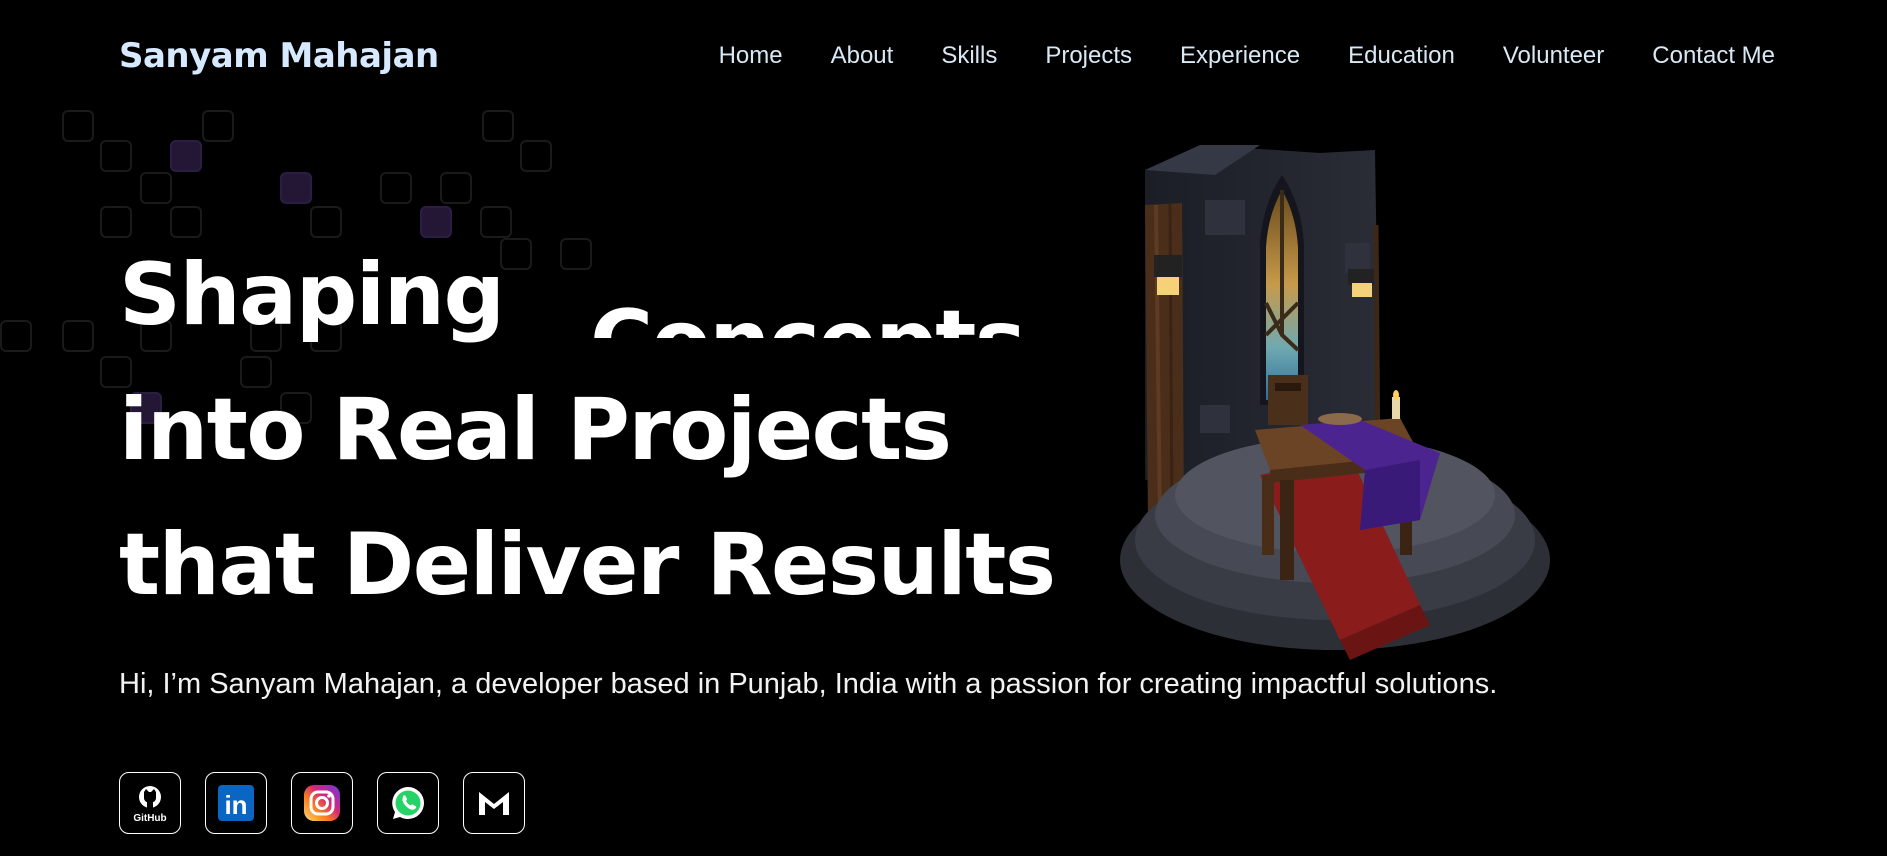 This screenshot has height=856, width=1887. What do you see at coordinates (587, 565) in the screenshot?
I see `hero-line-3: that Deliver Results` at bounding box center [587, 565].